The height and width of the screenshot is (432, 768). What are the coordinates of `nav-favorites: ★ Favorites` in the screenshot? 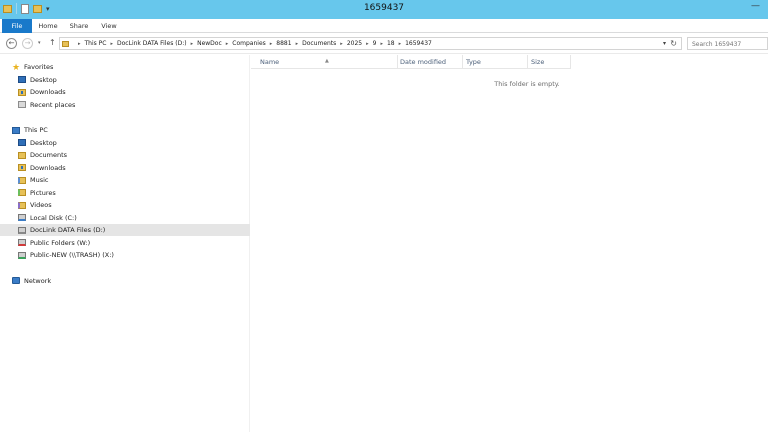 It's located at (125, 67).